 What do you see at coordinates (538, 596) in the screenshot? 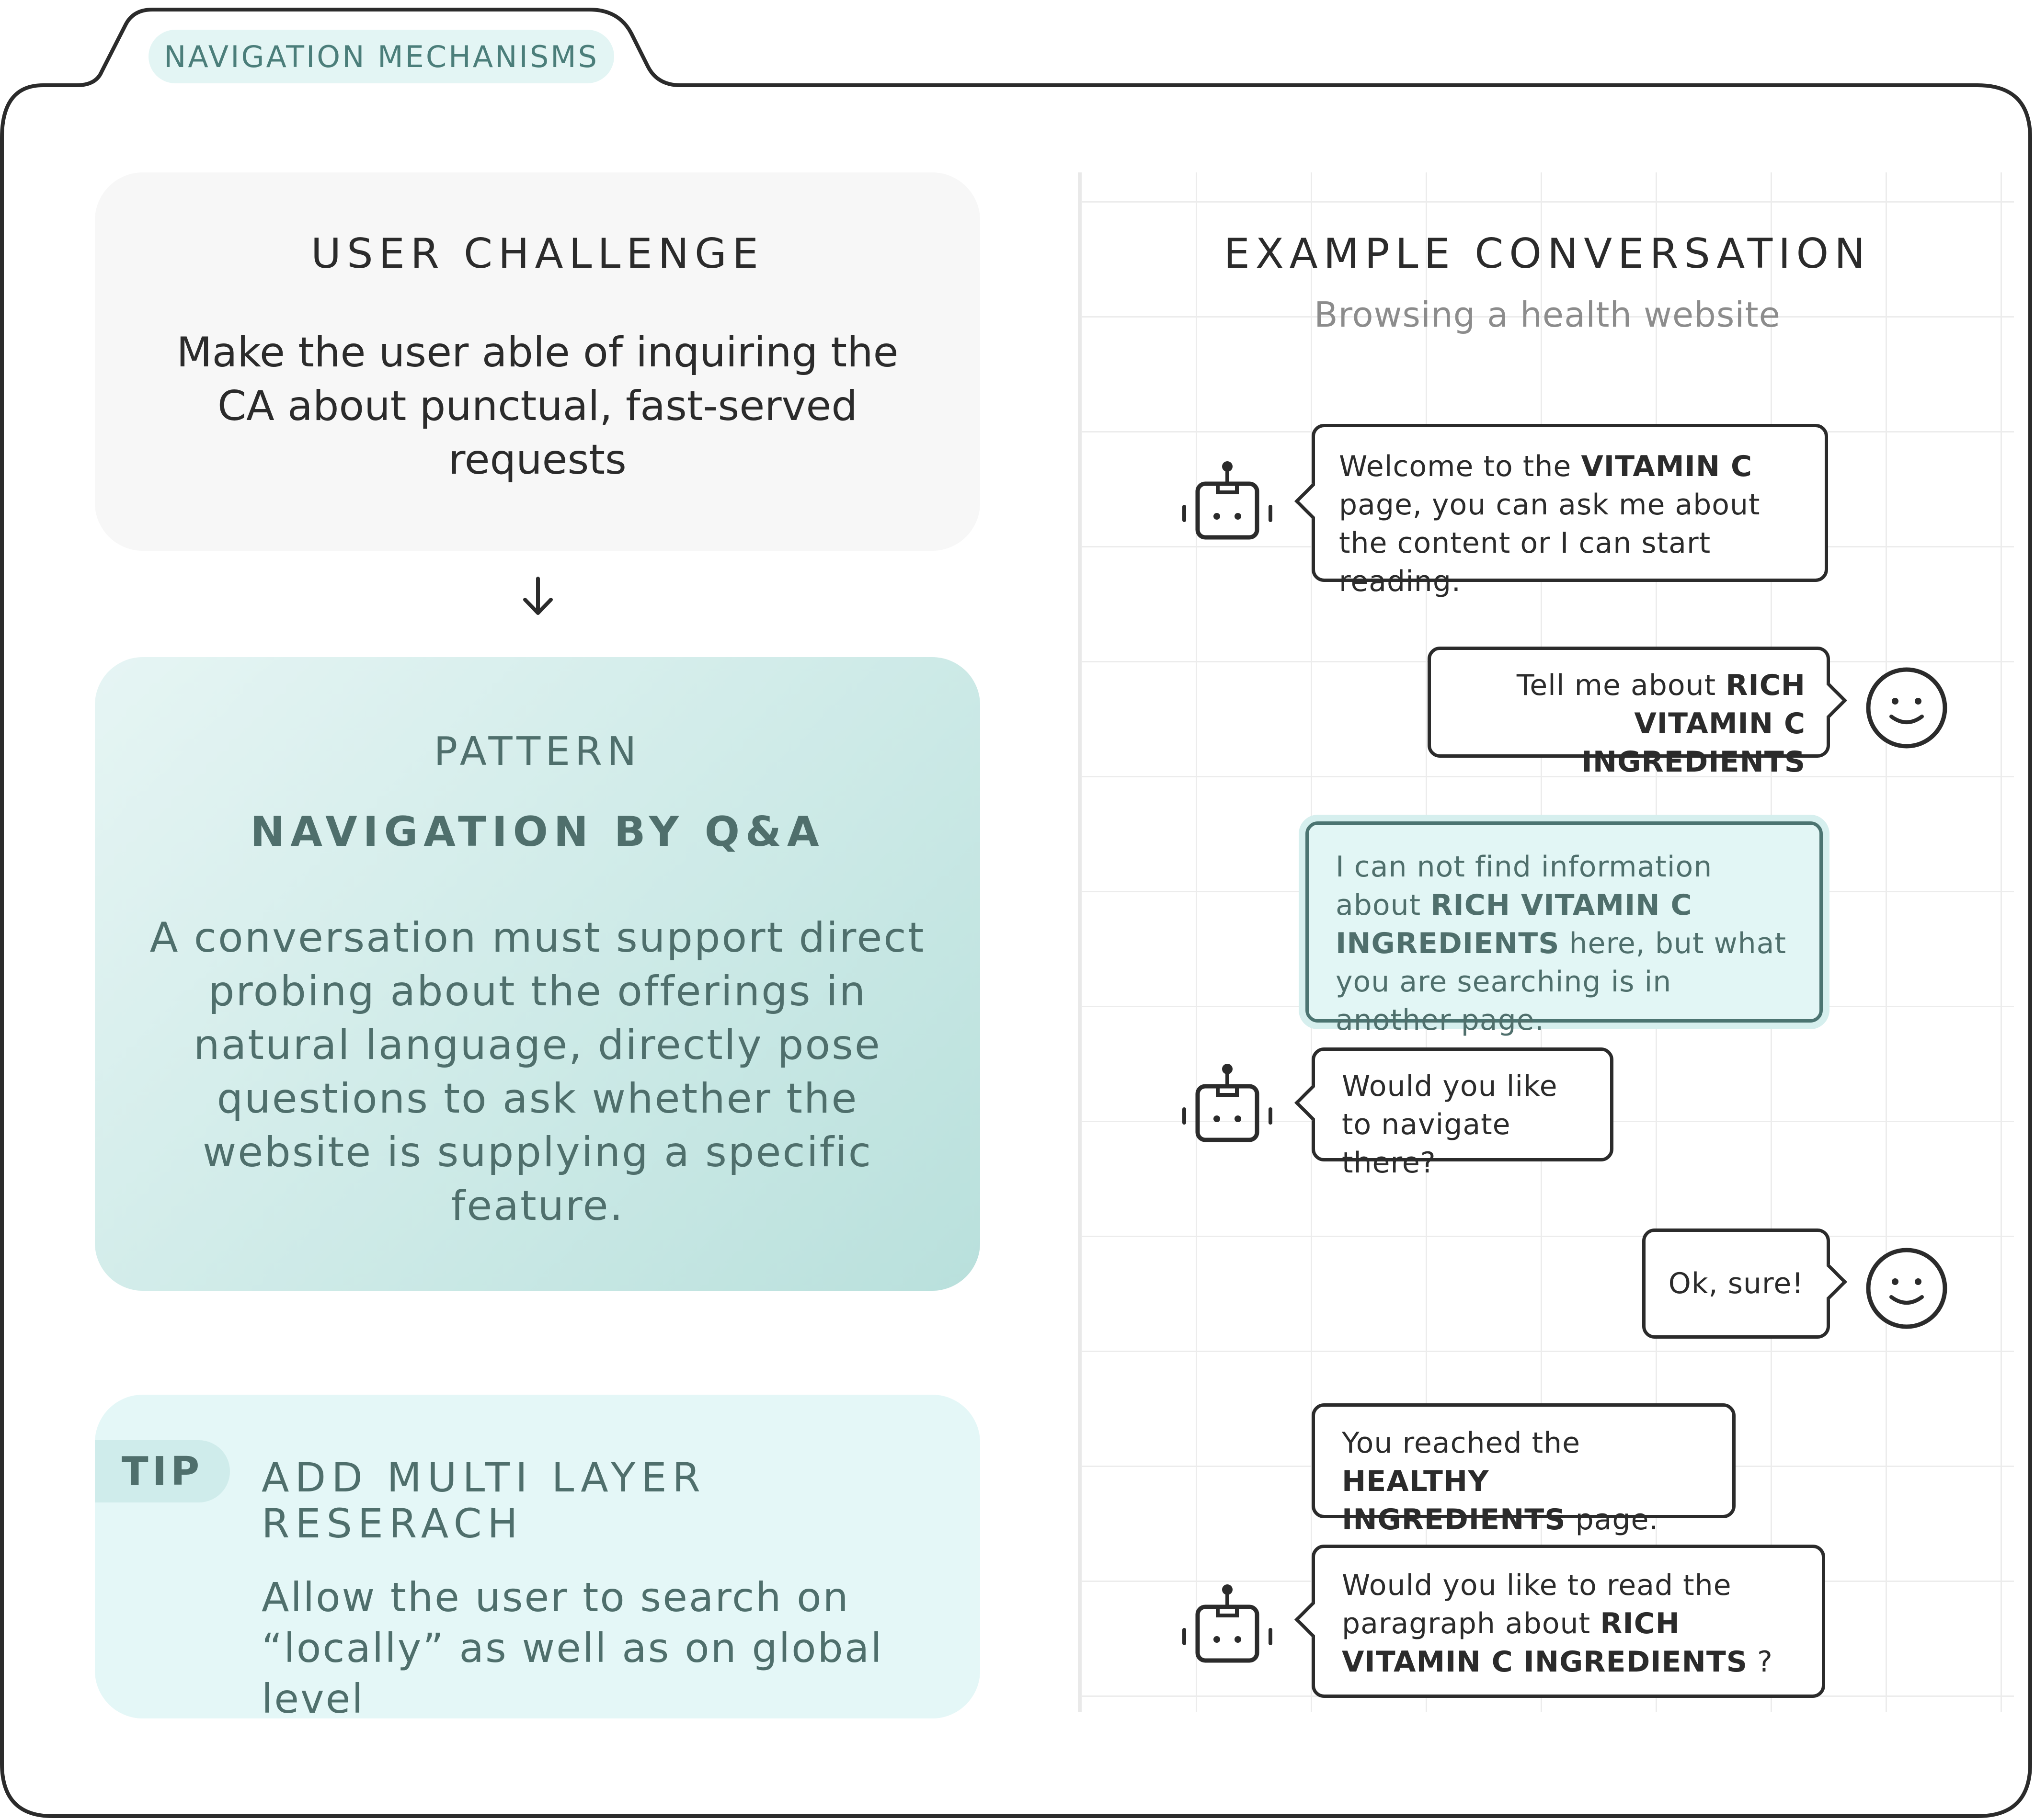
I see `arrow-down-icon` at bounding box center [538, 596].